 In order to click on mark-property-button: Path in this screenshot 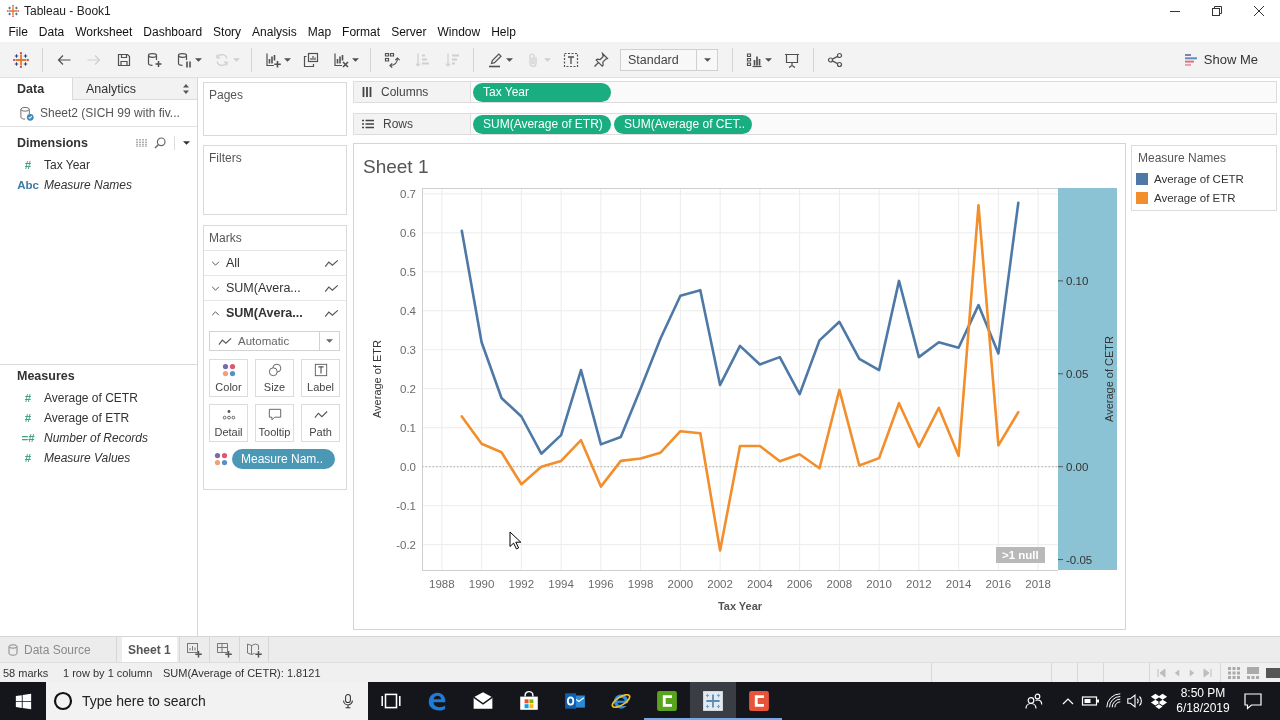, I will do `click(320, 423)`.